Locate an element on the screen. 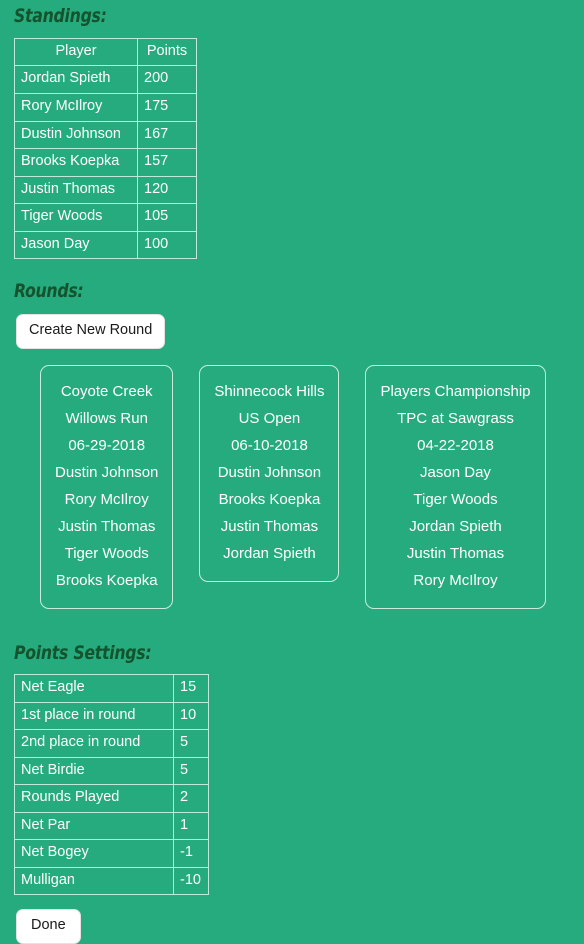 This screenshot has width=584, height=944. table-row: Jordan Spieth 200 is located at coordinates (105, 79).